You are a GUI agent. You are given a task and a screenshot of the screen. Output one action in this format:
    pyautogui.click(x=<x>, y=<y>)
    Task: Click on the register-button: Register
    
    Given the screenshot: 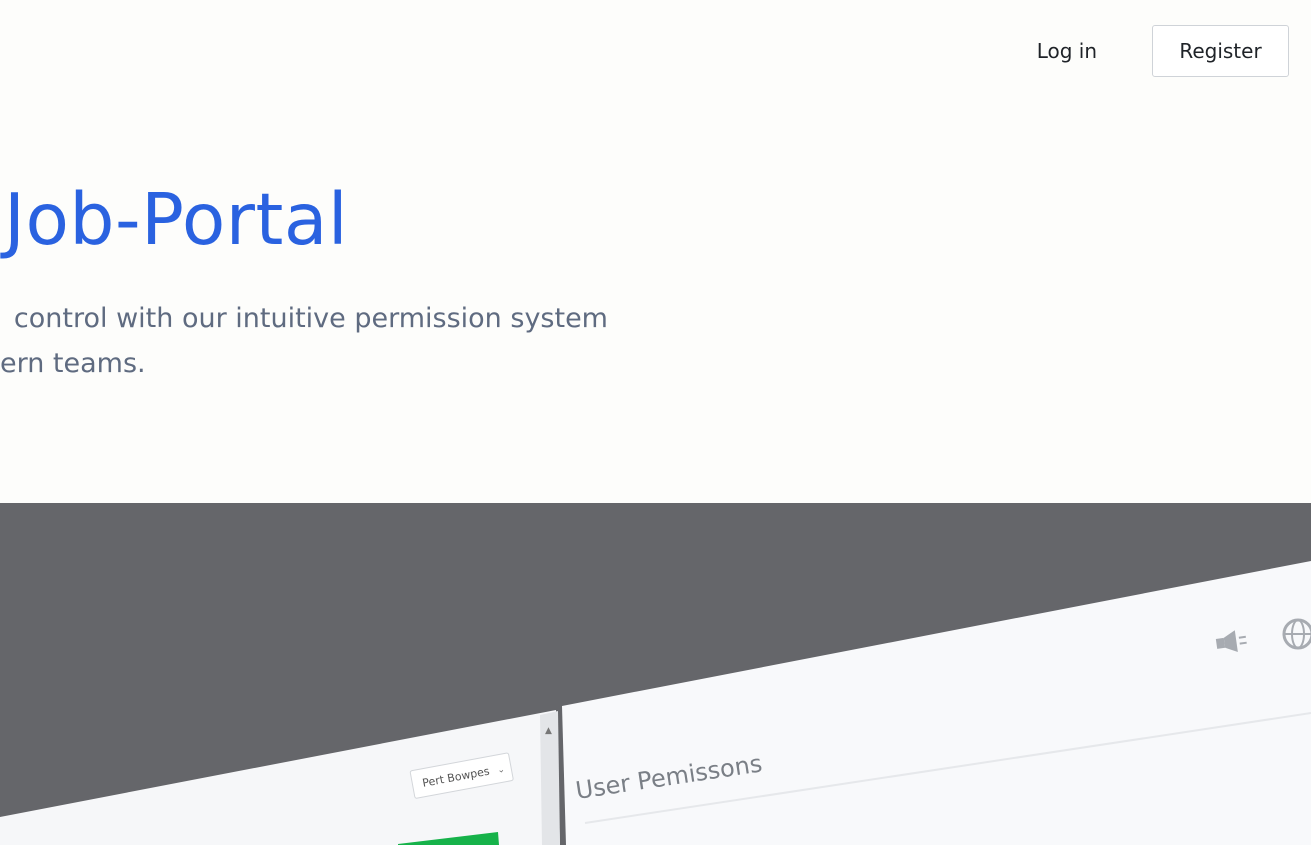 What is the action you would take?
    pyautogui.click(x=1220, y=51)
    